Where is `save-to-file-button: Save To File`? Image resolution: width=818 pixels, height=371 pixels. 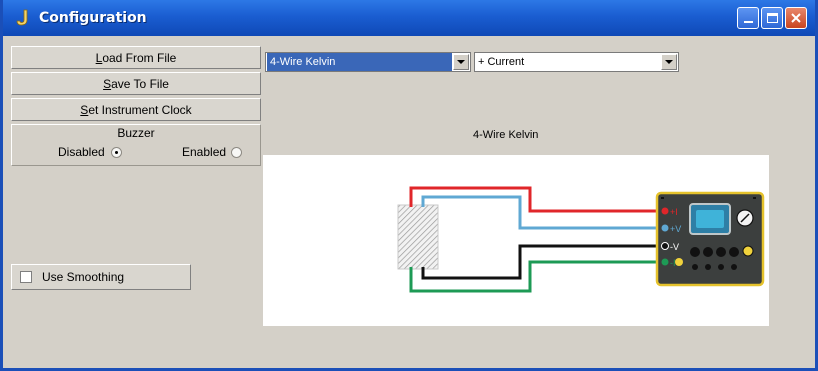 save-to-file-button: Save To File is located at coordinates (136, 83).